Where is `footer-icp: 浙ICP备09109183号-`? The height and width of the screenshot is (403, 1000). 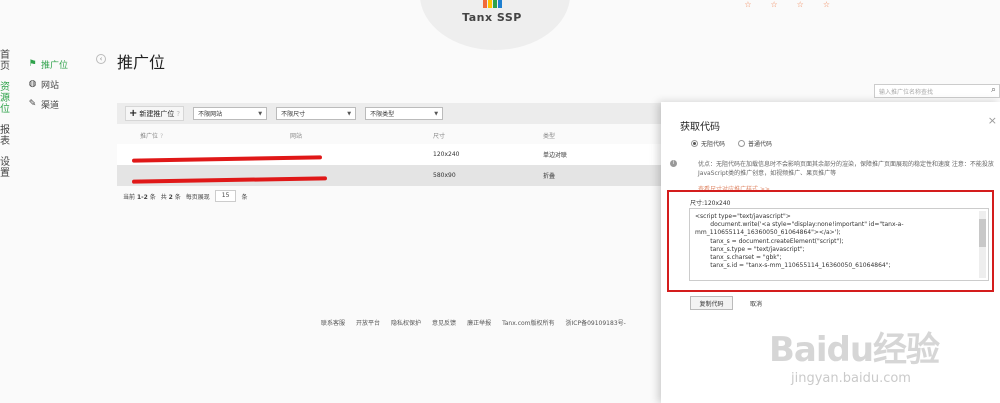
footer-icp: 浙ICP备09109183号- is located at coordinates (596, 322).